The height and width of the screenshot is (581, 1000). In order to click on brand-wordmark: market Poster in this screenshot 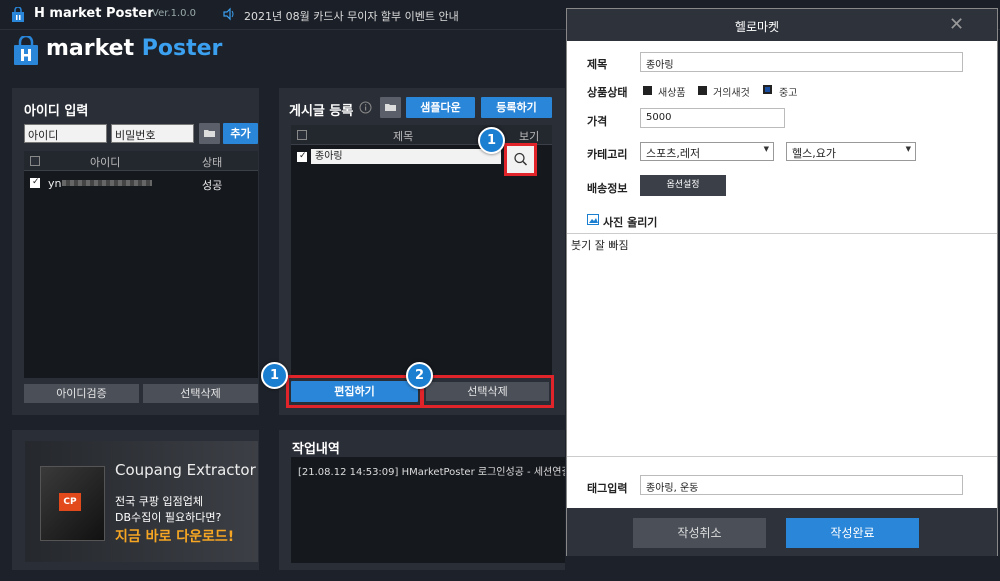, I will do `click(134, 48)`.